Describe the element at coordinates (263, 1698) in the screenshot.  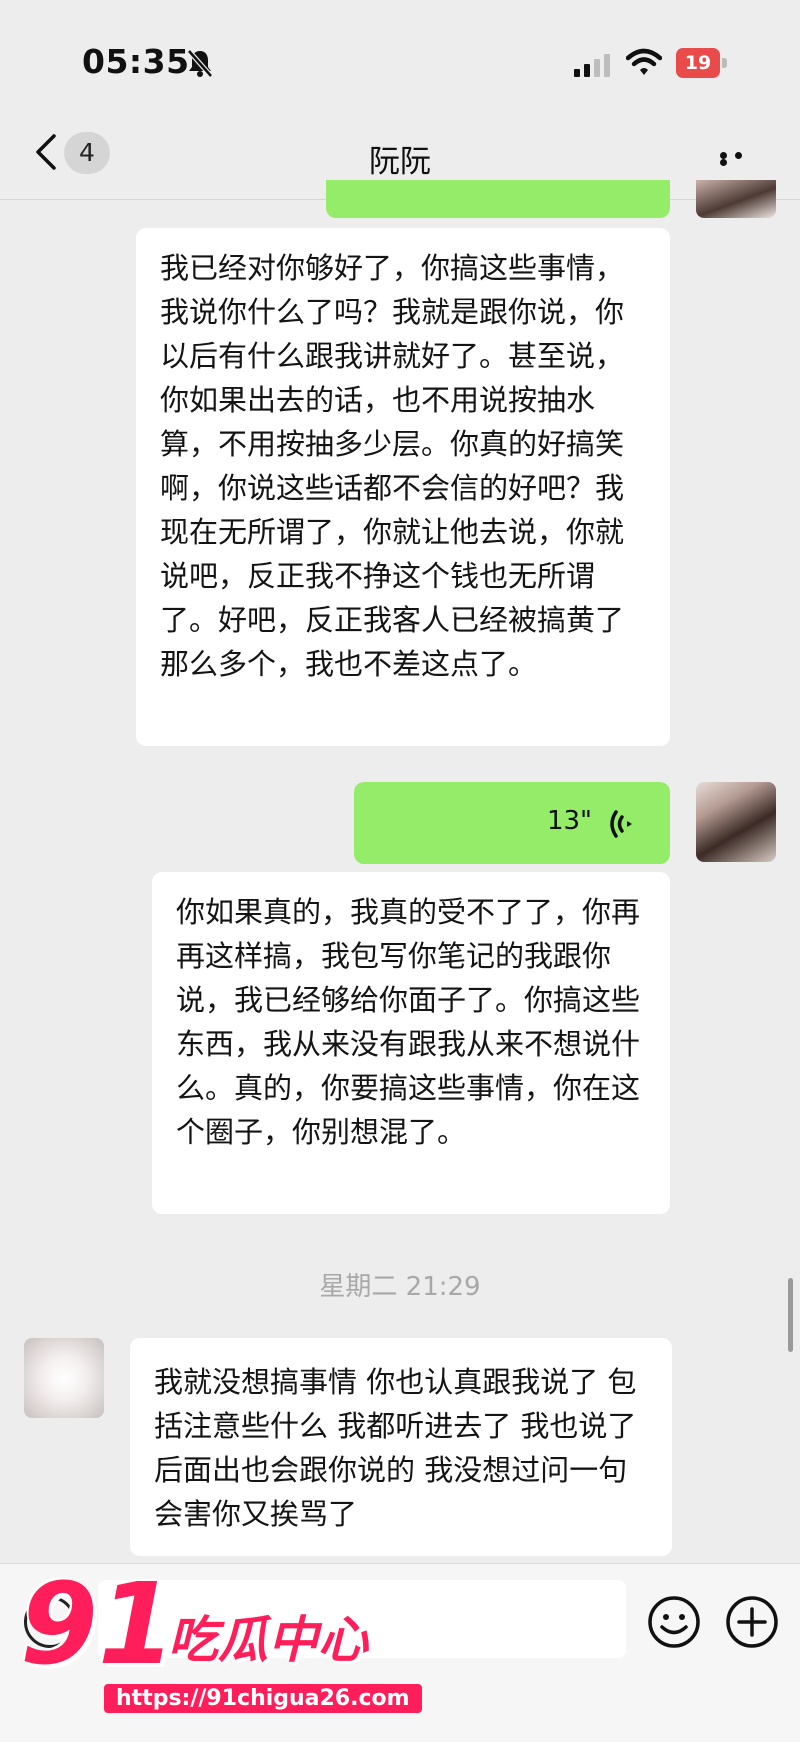
I see `watermark-url: https://91chigua26.com` at that location.